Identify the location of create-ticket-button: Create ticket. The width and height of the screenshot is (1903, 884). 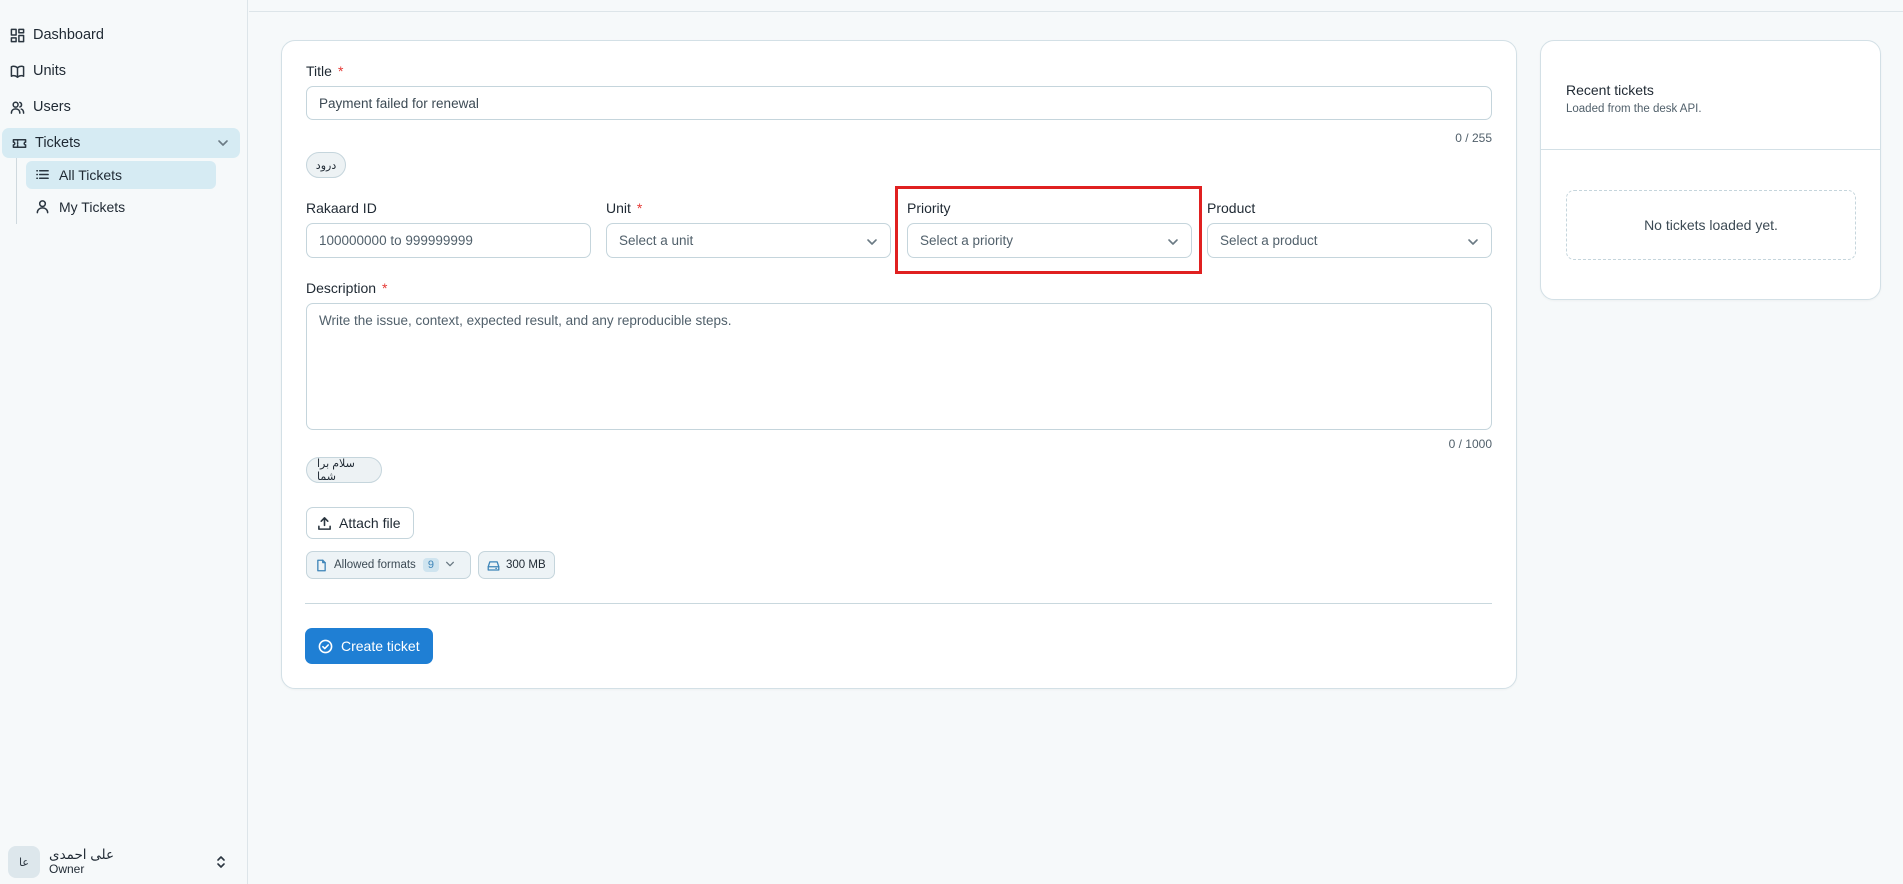
(369, 646).